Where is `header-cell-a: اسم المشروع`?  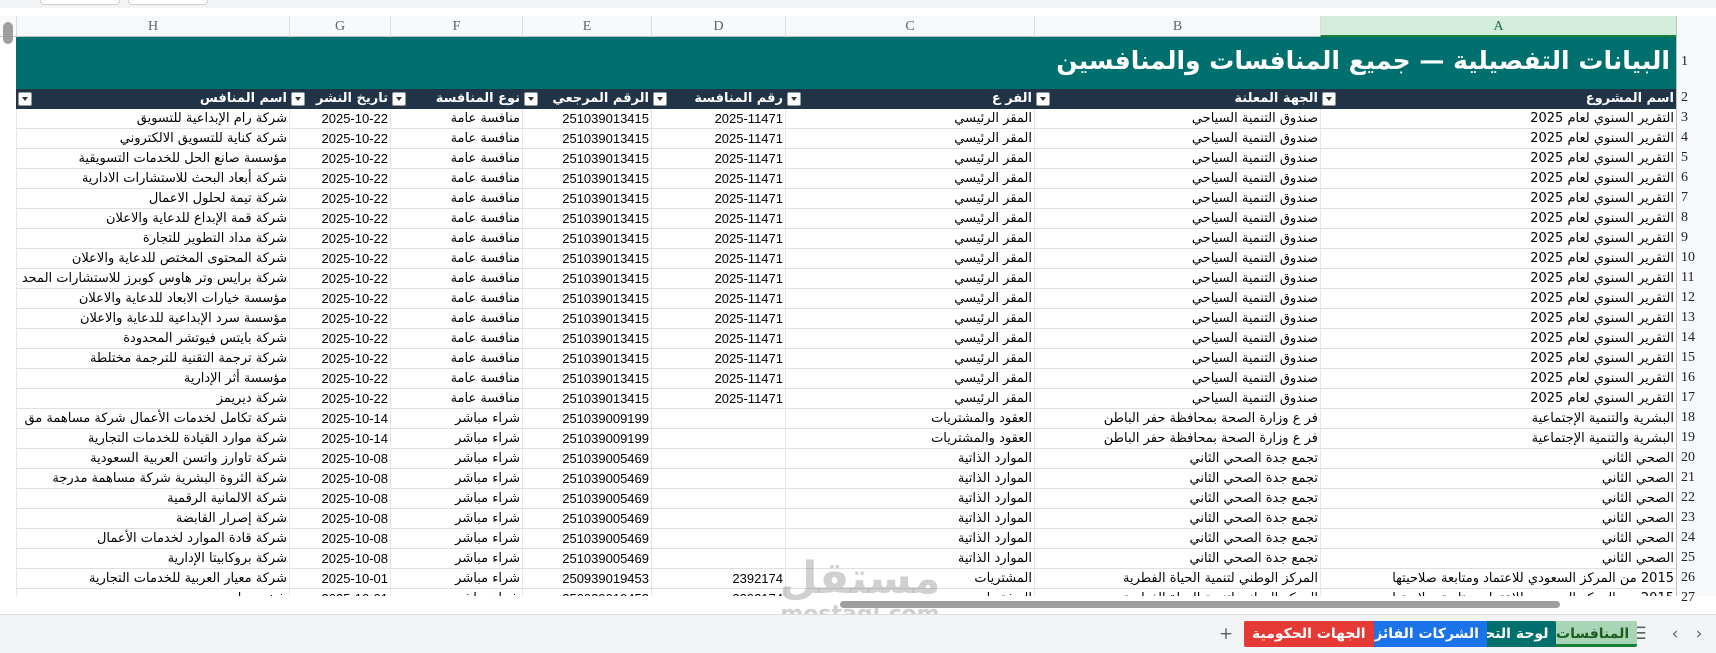 header-cell-a: اسم المشروع is located at coordinates (1507, 99).